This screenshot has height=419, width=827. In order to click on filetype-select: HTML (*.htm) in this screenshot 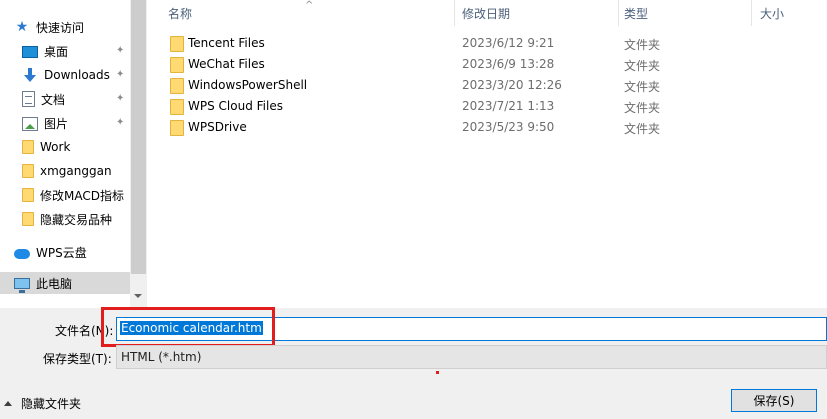, I will do `click(471, 357)`.